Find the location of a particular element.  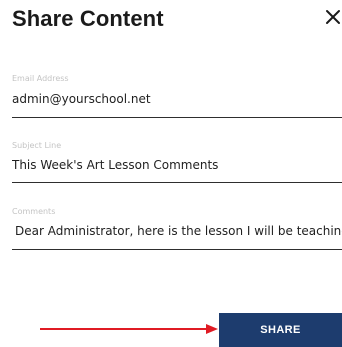

subject-field-underline is located at coordinates (177, 182).